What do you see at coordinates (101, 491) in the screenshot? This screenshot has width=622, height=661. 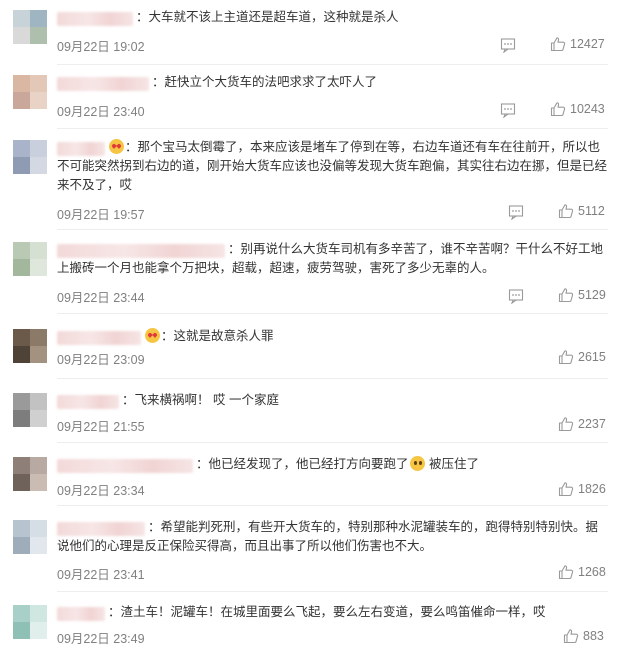 I see `comment-time: 09月22日 23:34` at bounding box center [101, 491].